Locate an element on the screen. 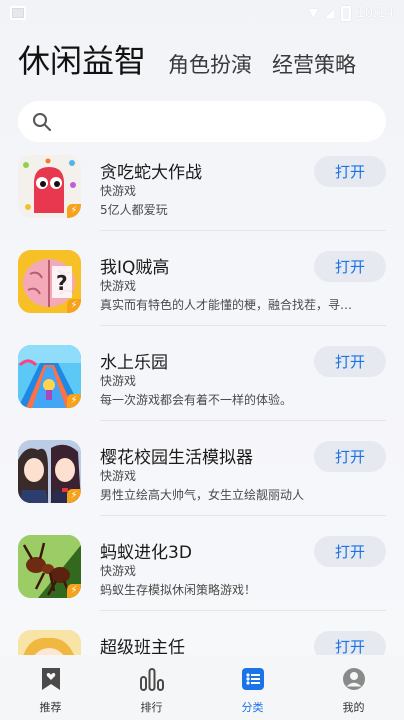 This screenshot has width=404, height=720. game-name: 超级班主任 is located at coordinates (142, 646).